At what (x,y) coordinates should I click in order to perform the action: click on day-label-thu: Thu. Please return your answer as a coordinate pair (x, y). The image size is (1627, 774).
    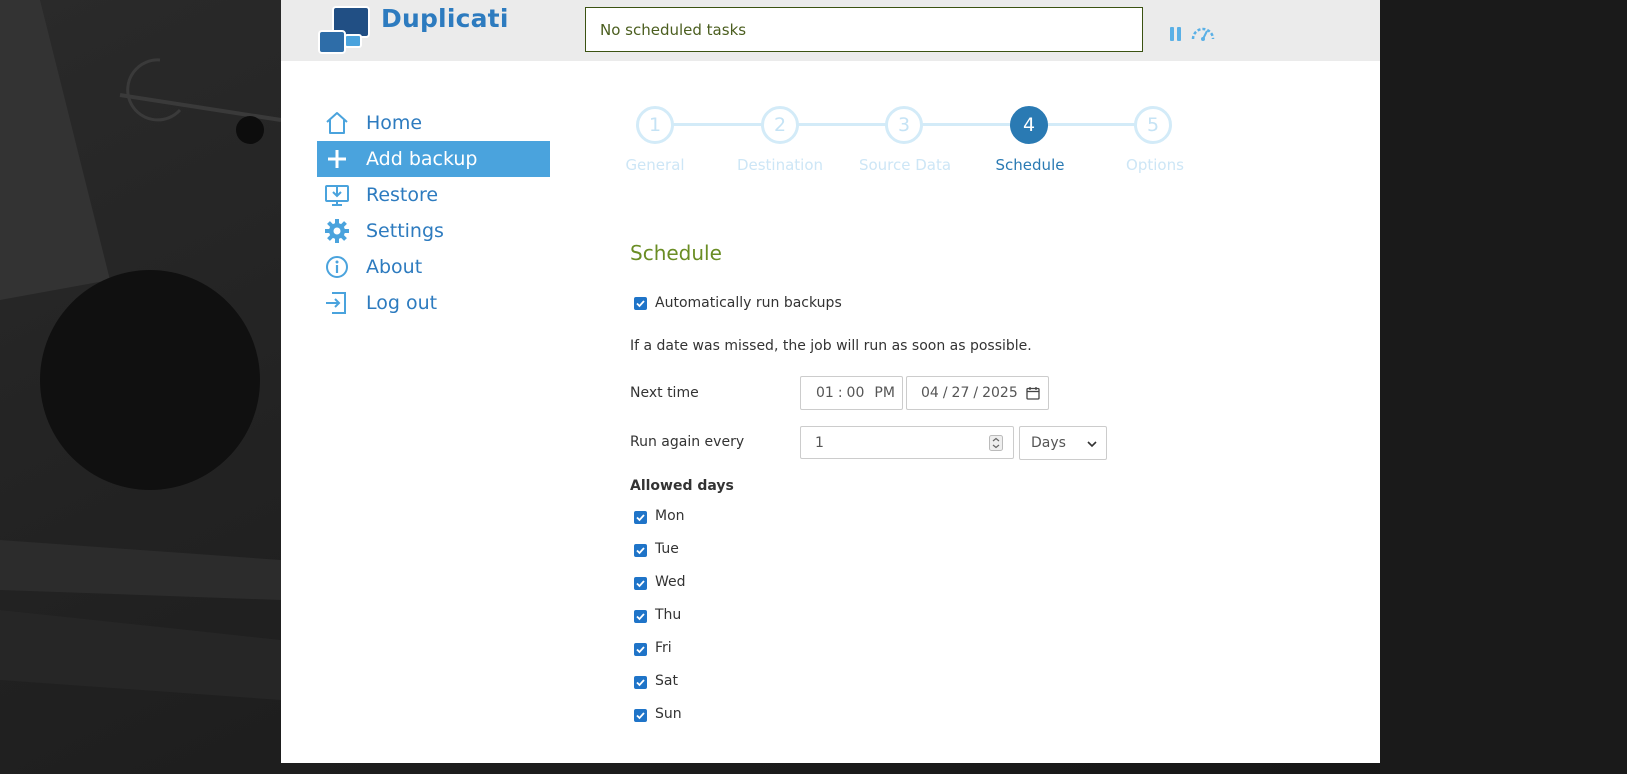
    Looking at the image, I should click on (668, 615).